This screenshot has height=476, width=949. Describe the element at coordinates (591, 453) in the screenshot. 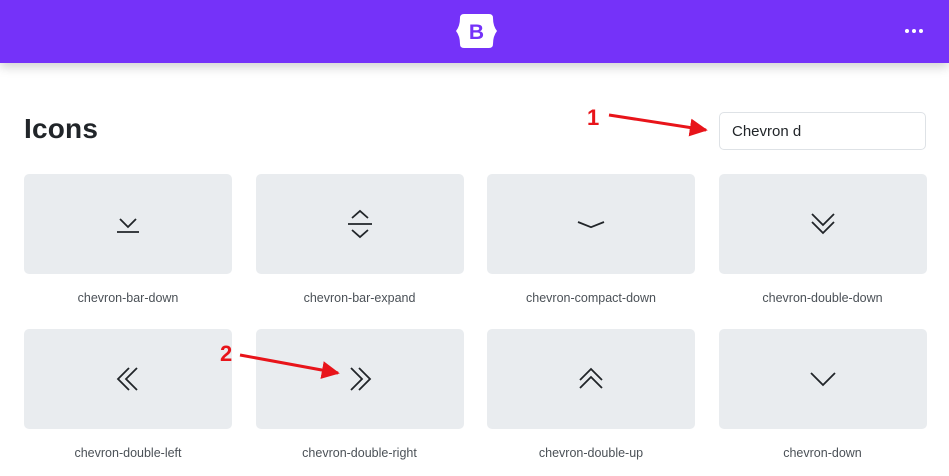

I see `icon-label: chevron-double-up` at that location.